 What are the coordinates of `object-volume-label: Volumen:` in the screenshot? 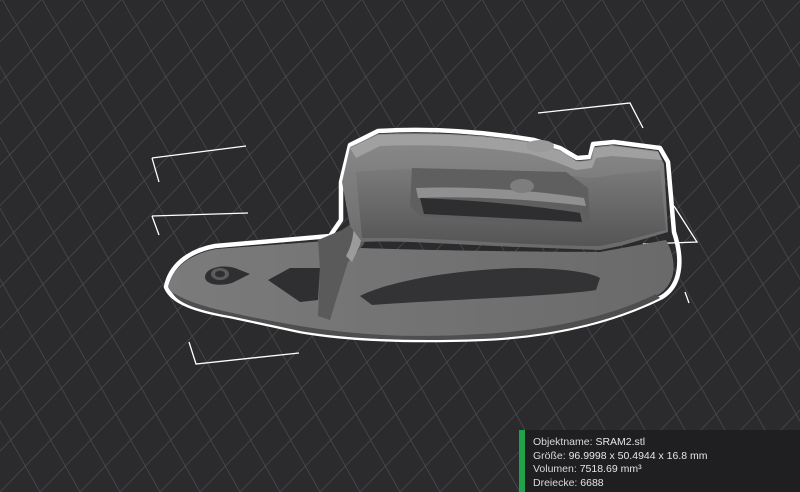 It's located at (556, 469).